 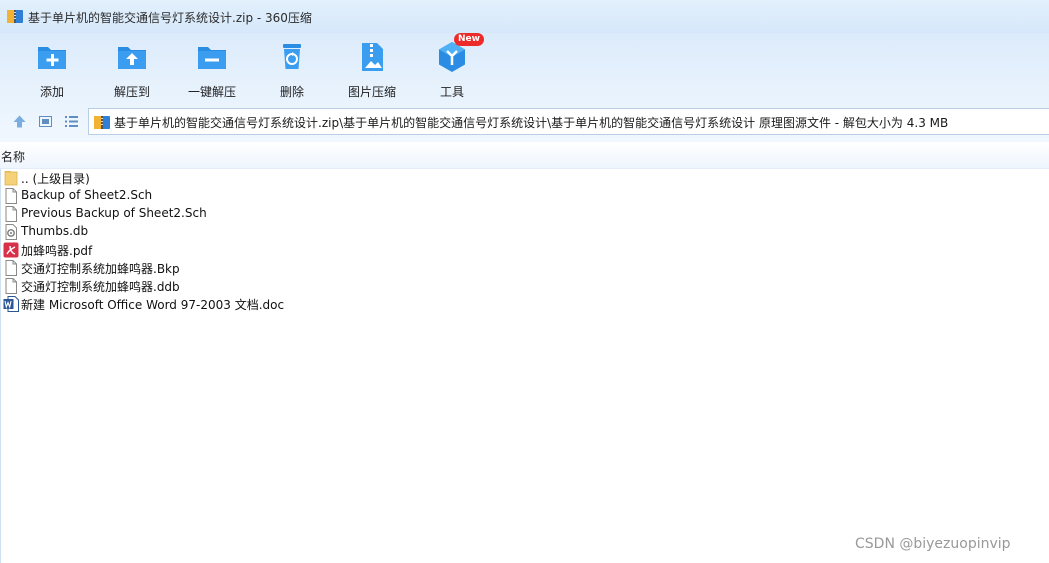 I want to click on add-button: 添加, so click(x=52, y=69).